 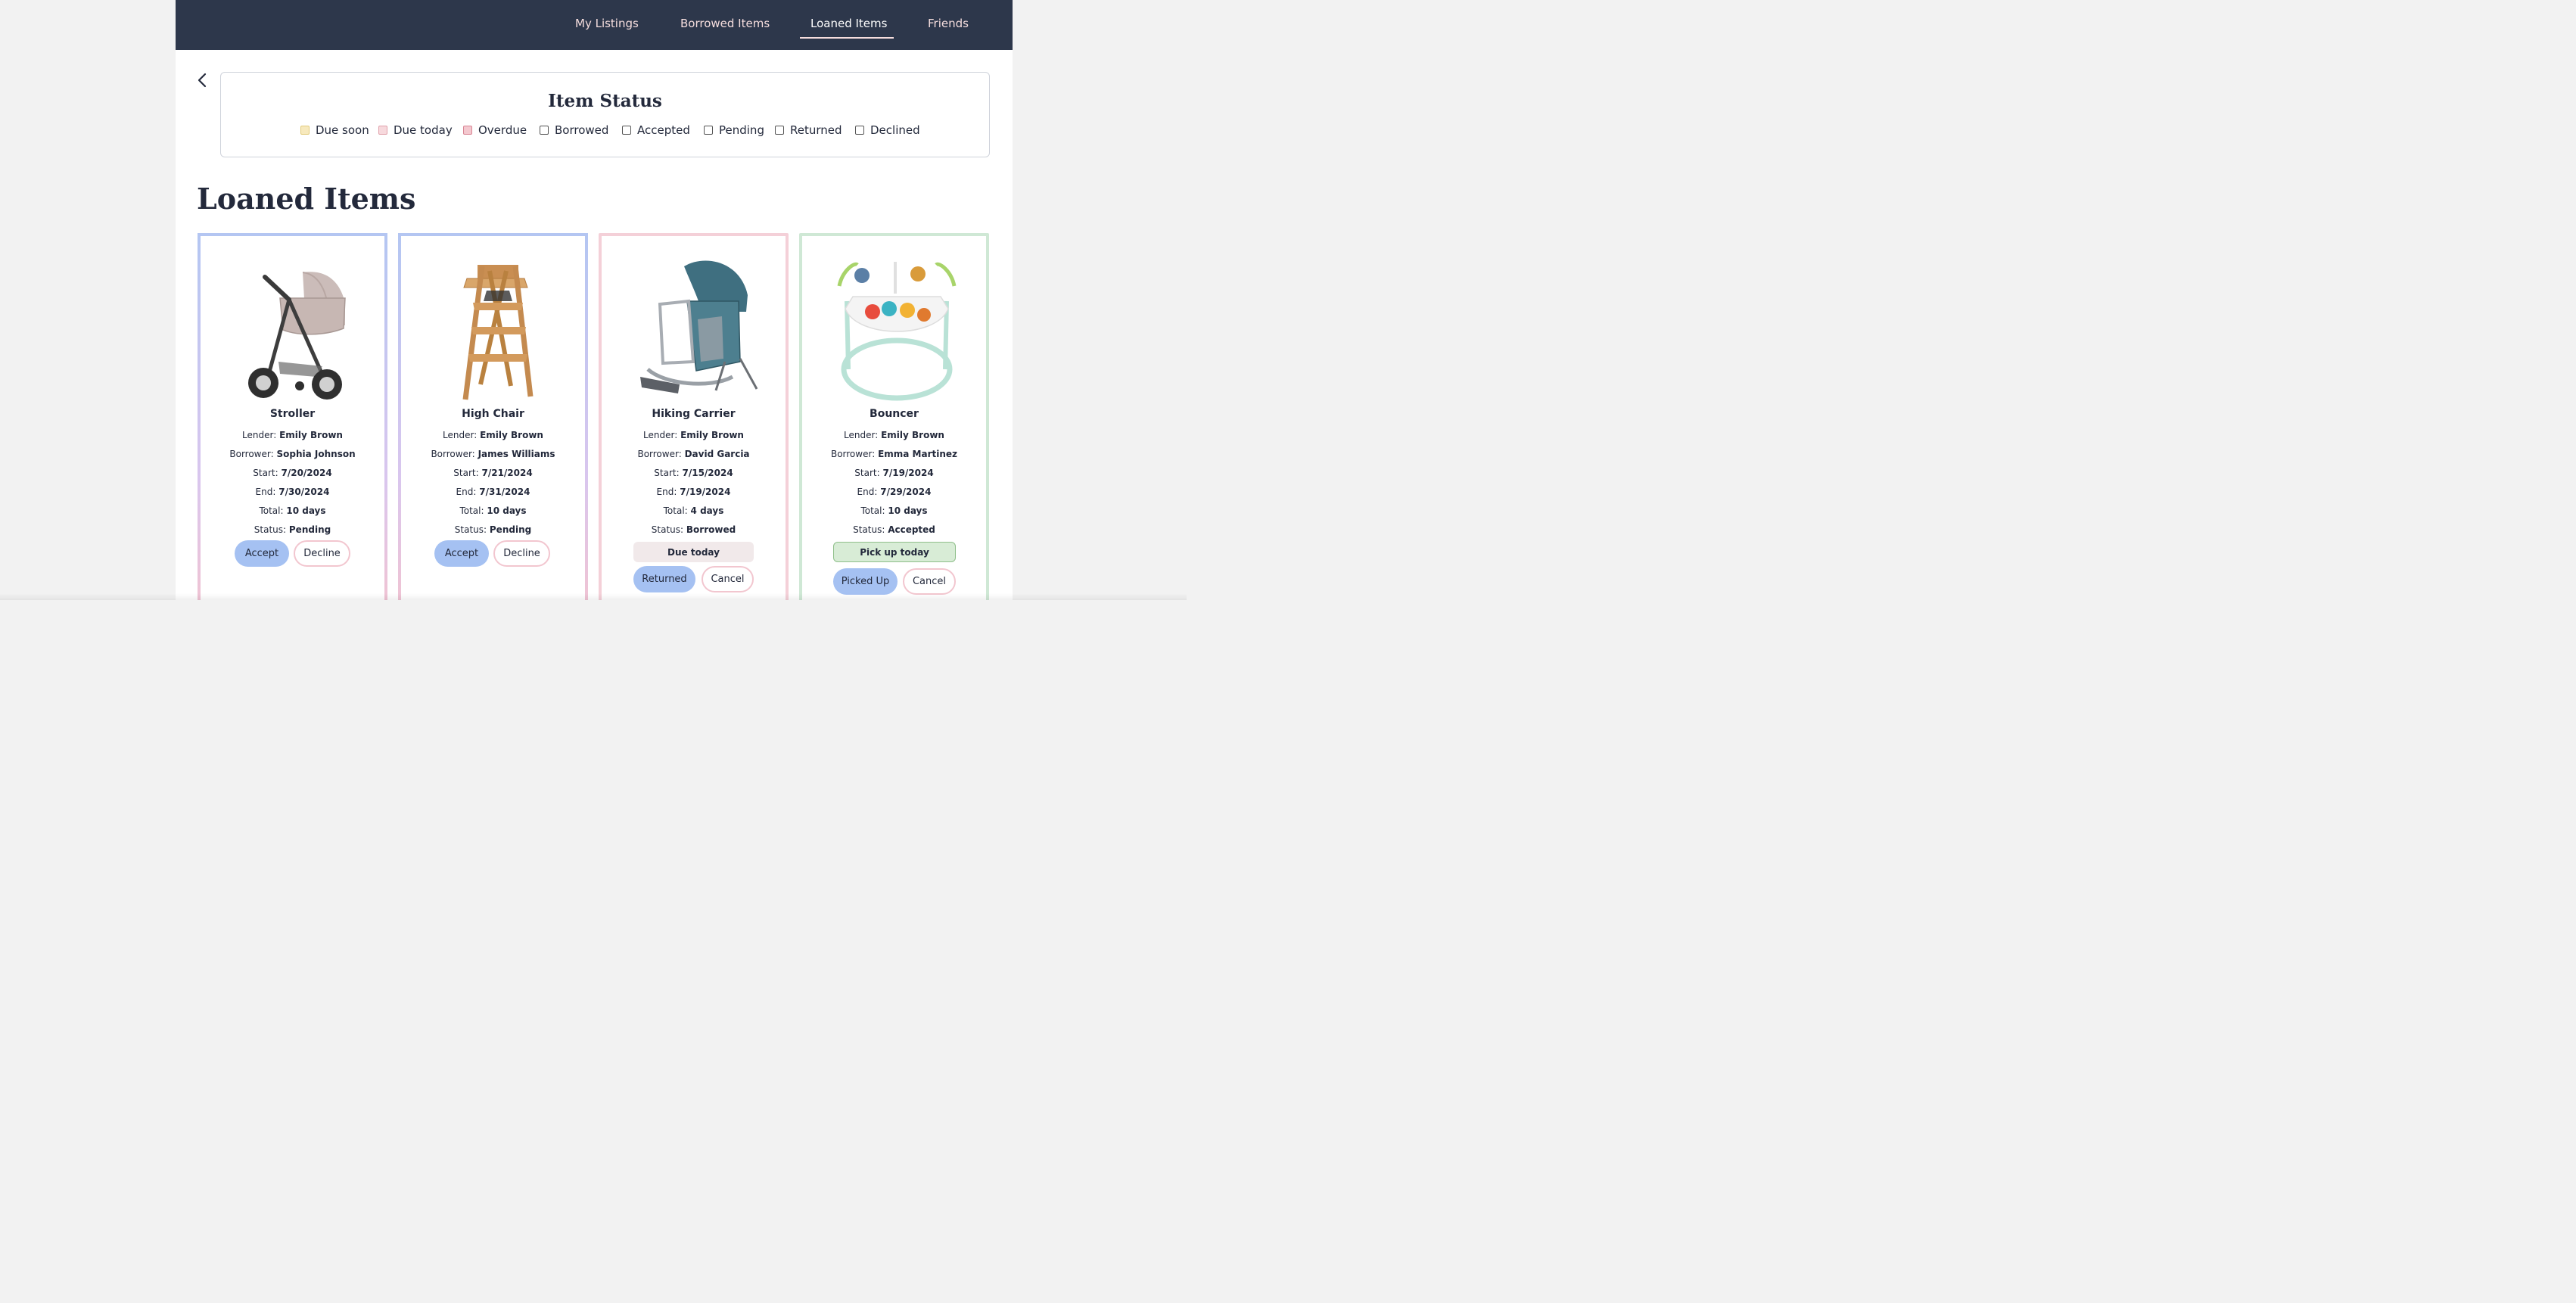 I want to click on bouncer-image, so click(x=897, y=331).